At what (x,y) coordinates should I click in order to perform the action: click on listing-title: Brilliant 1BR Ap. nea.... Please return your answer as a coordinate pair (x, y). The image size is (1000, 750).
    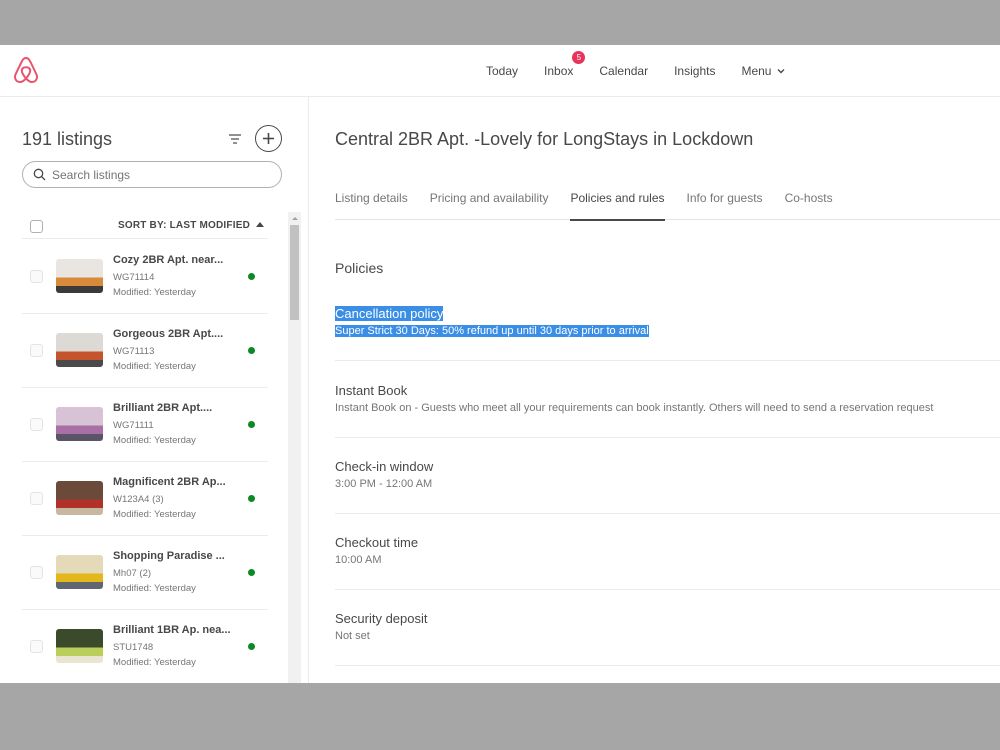
    Looking at the image, I should click on (172, 630).